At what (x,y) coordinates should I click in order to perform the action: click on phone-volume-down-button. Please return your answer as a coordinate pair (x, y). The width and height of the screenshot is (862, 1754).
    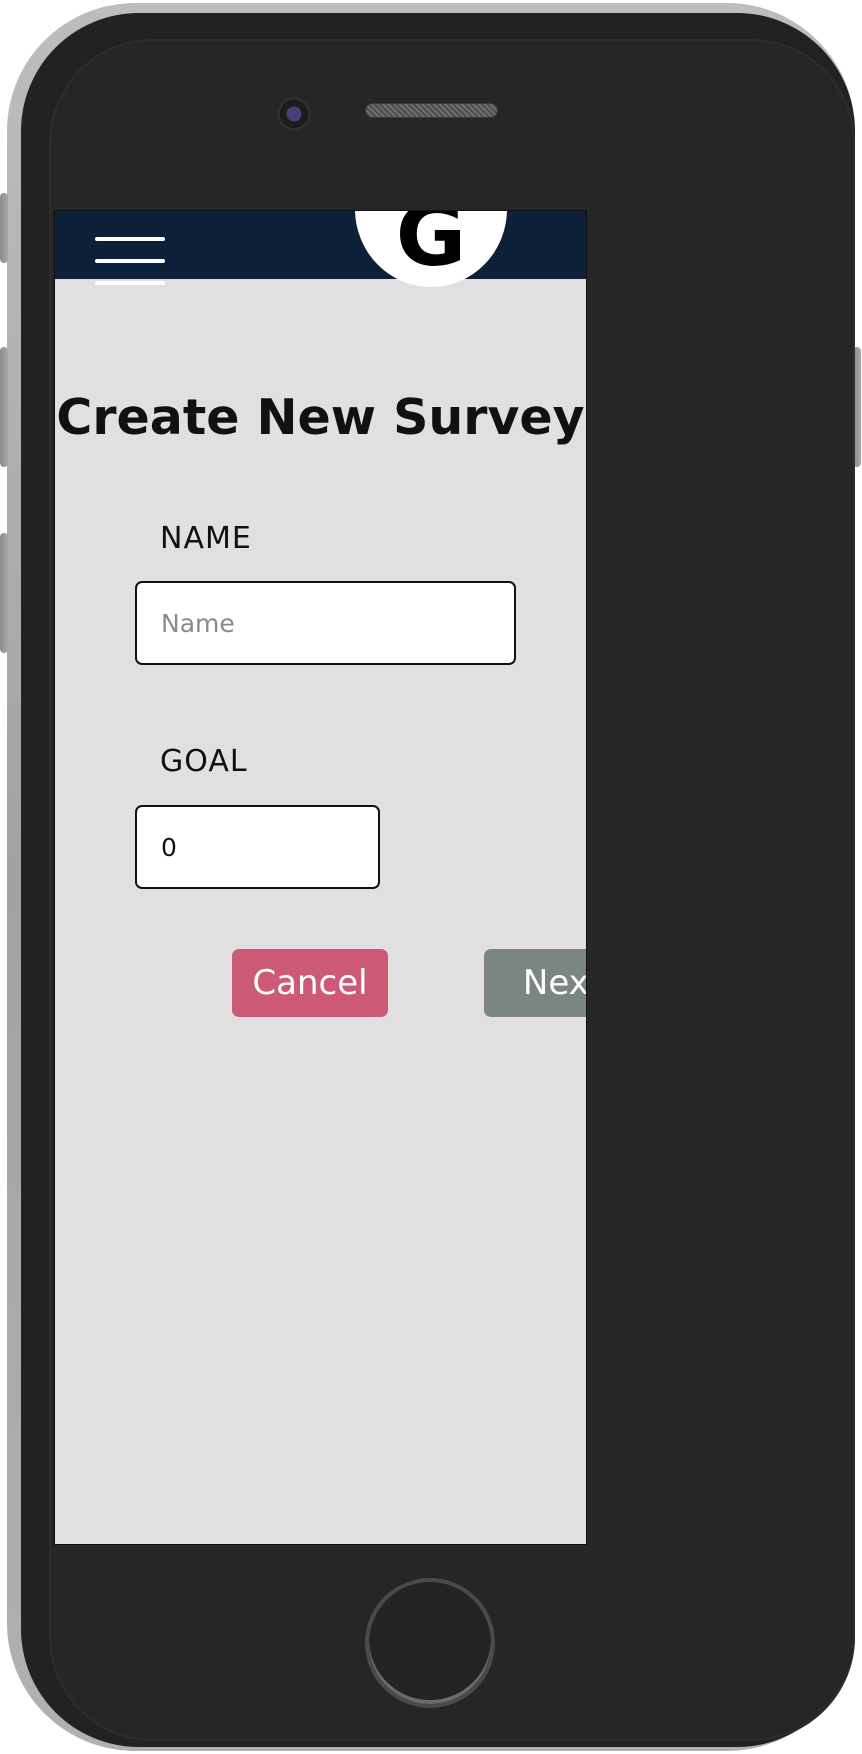
    Looking at the image, I should click on (4, 593).